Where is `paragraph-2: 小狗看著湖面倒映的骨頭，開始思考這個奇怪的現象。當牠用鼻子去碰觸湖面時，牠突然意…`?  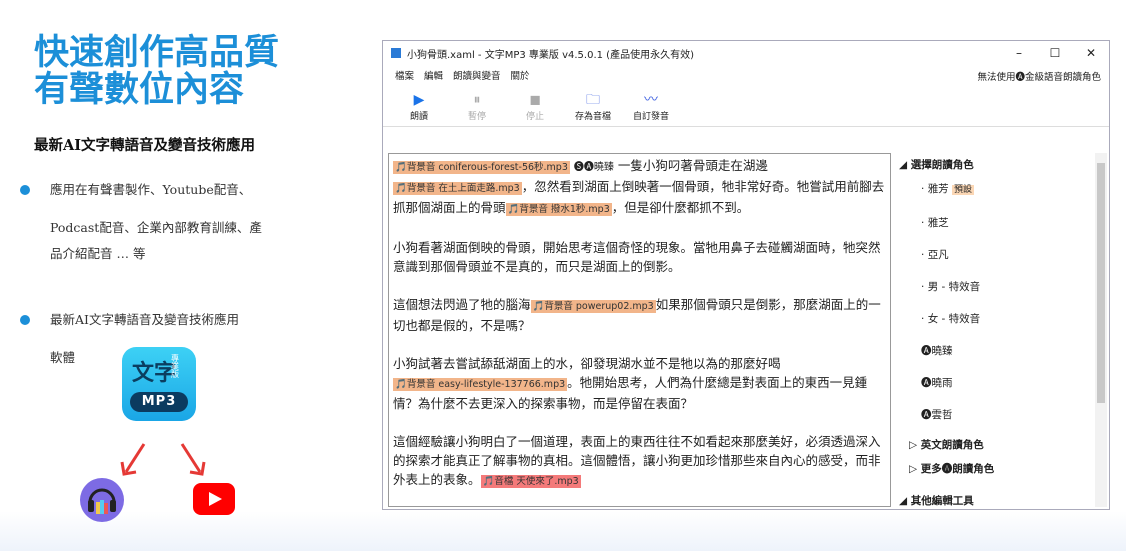 paragraph-2: 小狗看著湖面倒映的骨頭，開始思考這個奇怪的現象。當牠用鼻子去碰觸湖面時，牠突然意… is located at coordinates (637, 257).